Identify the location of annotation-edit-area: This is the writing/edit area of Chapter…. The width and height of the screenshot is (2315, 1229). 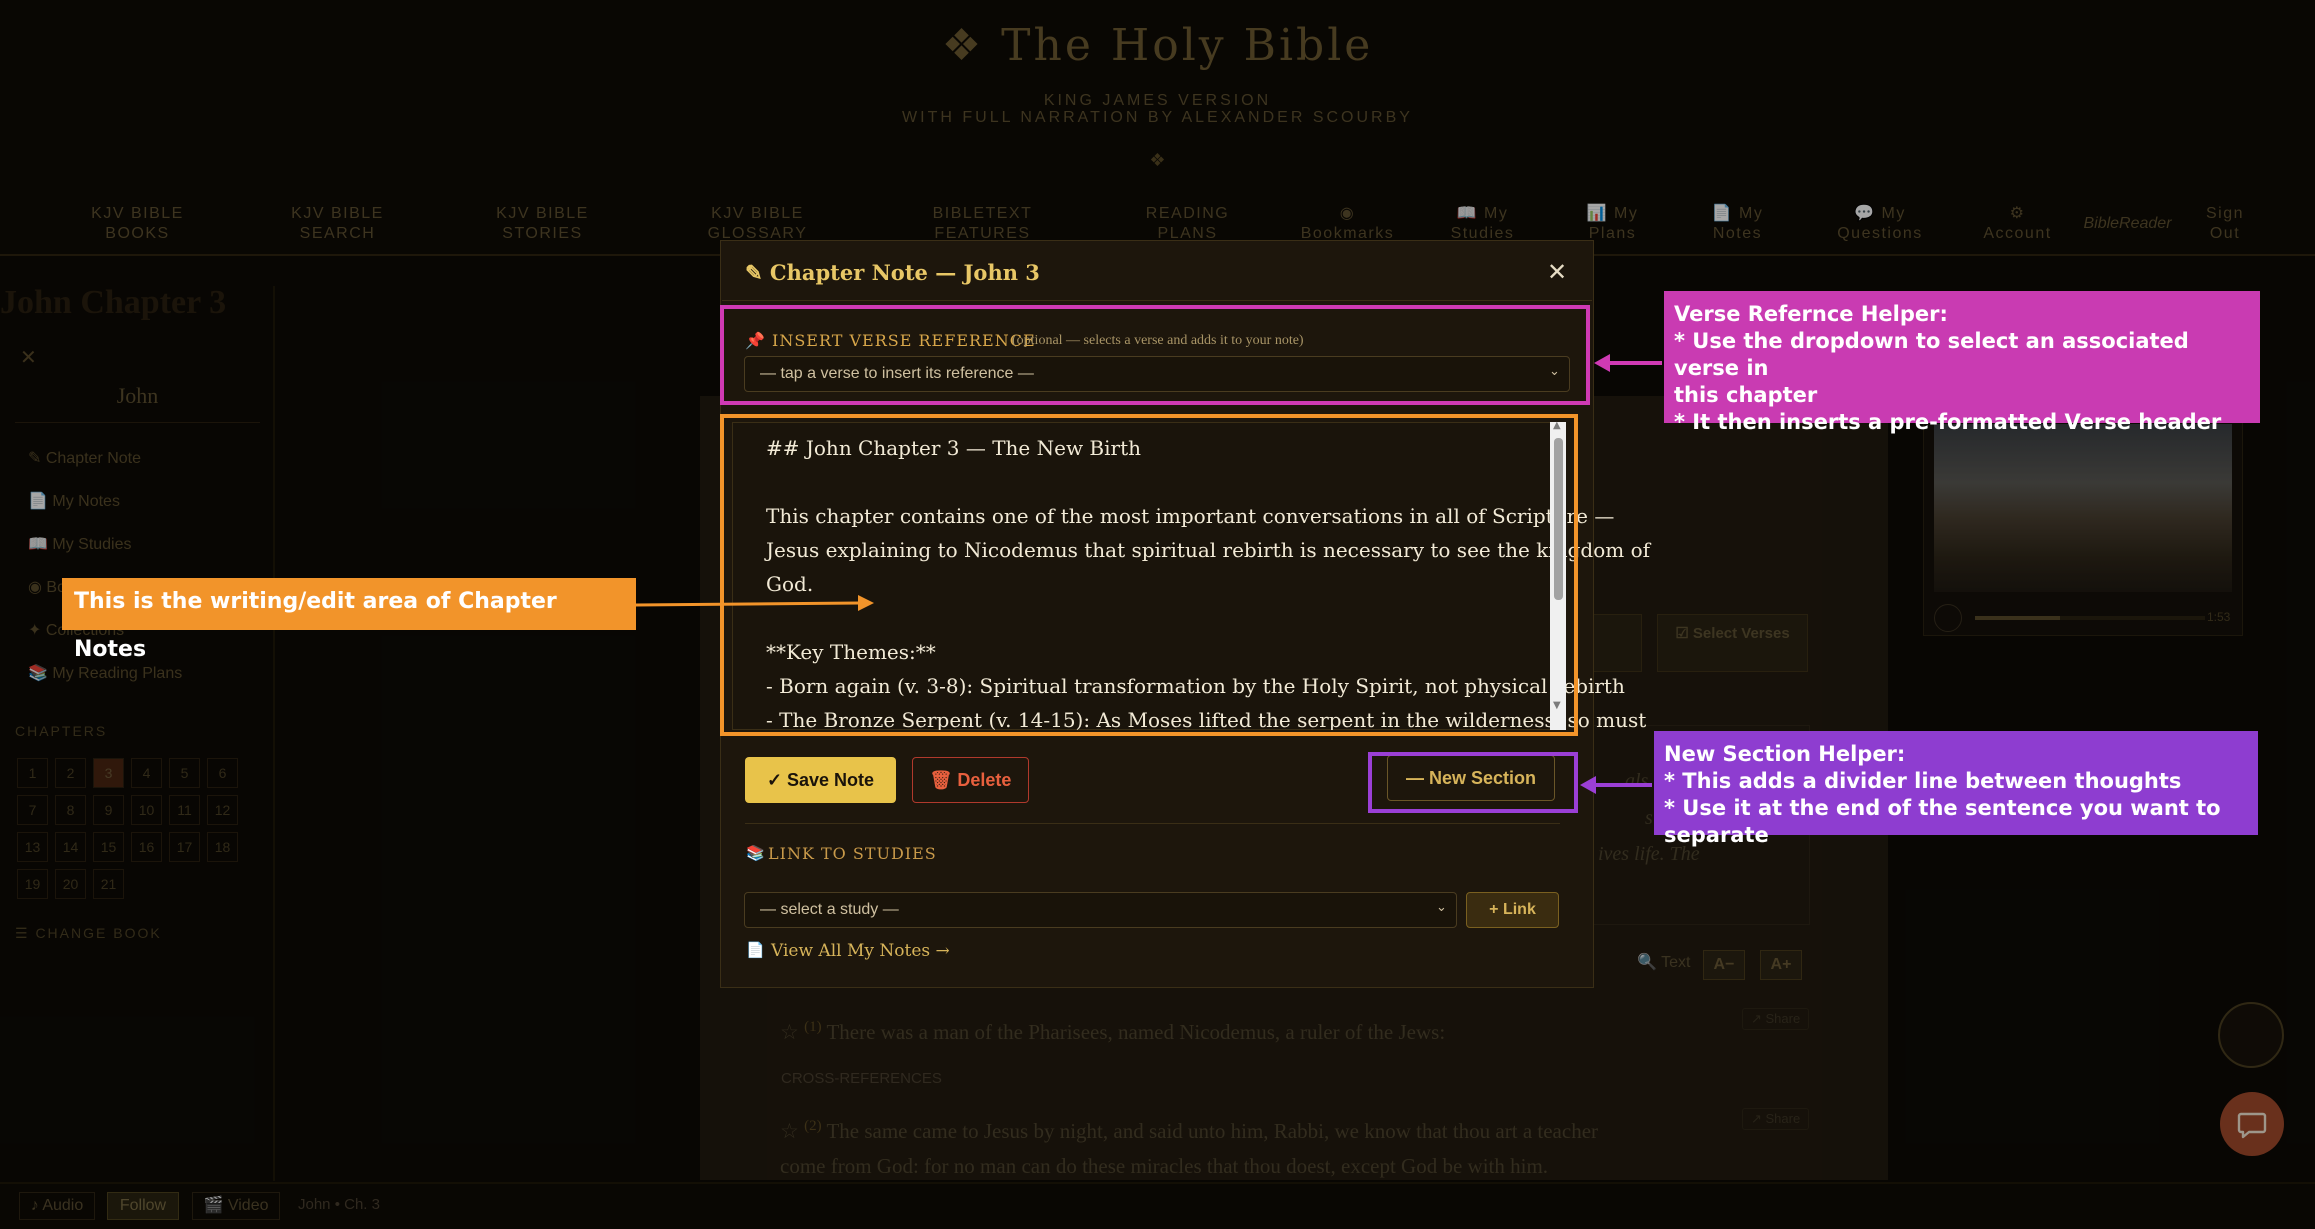
(349, 620).